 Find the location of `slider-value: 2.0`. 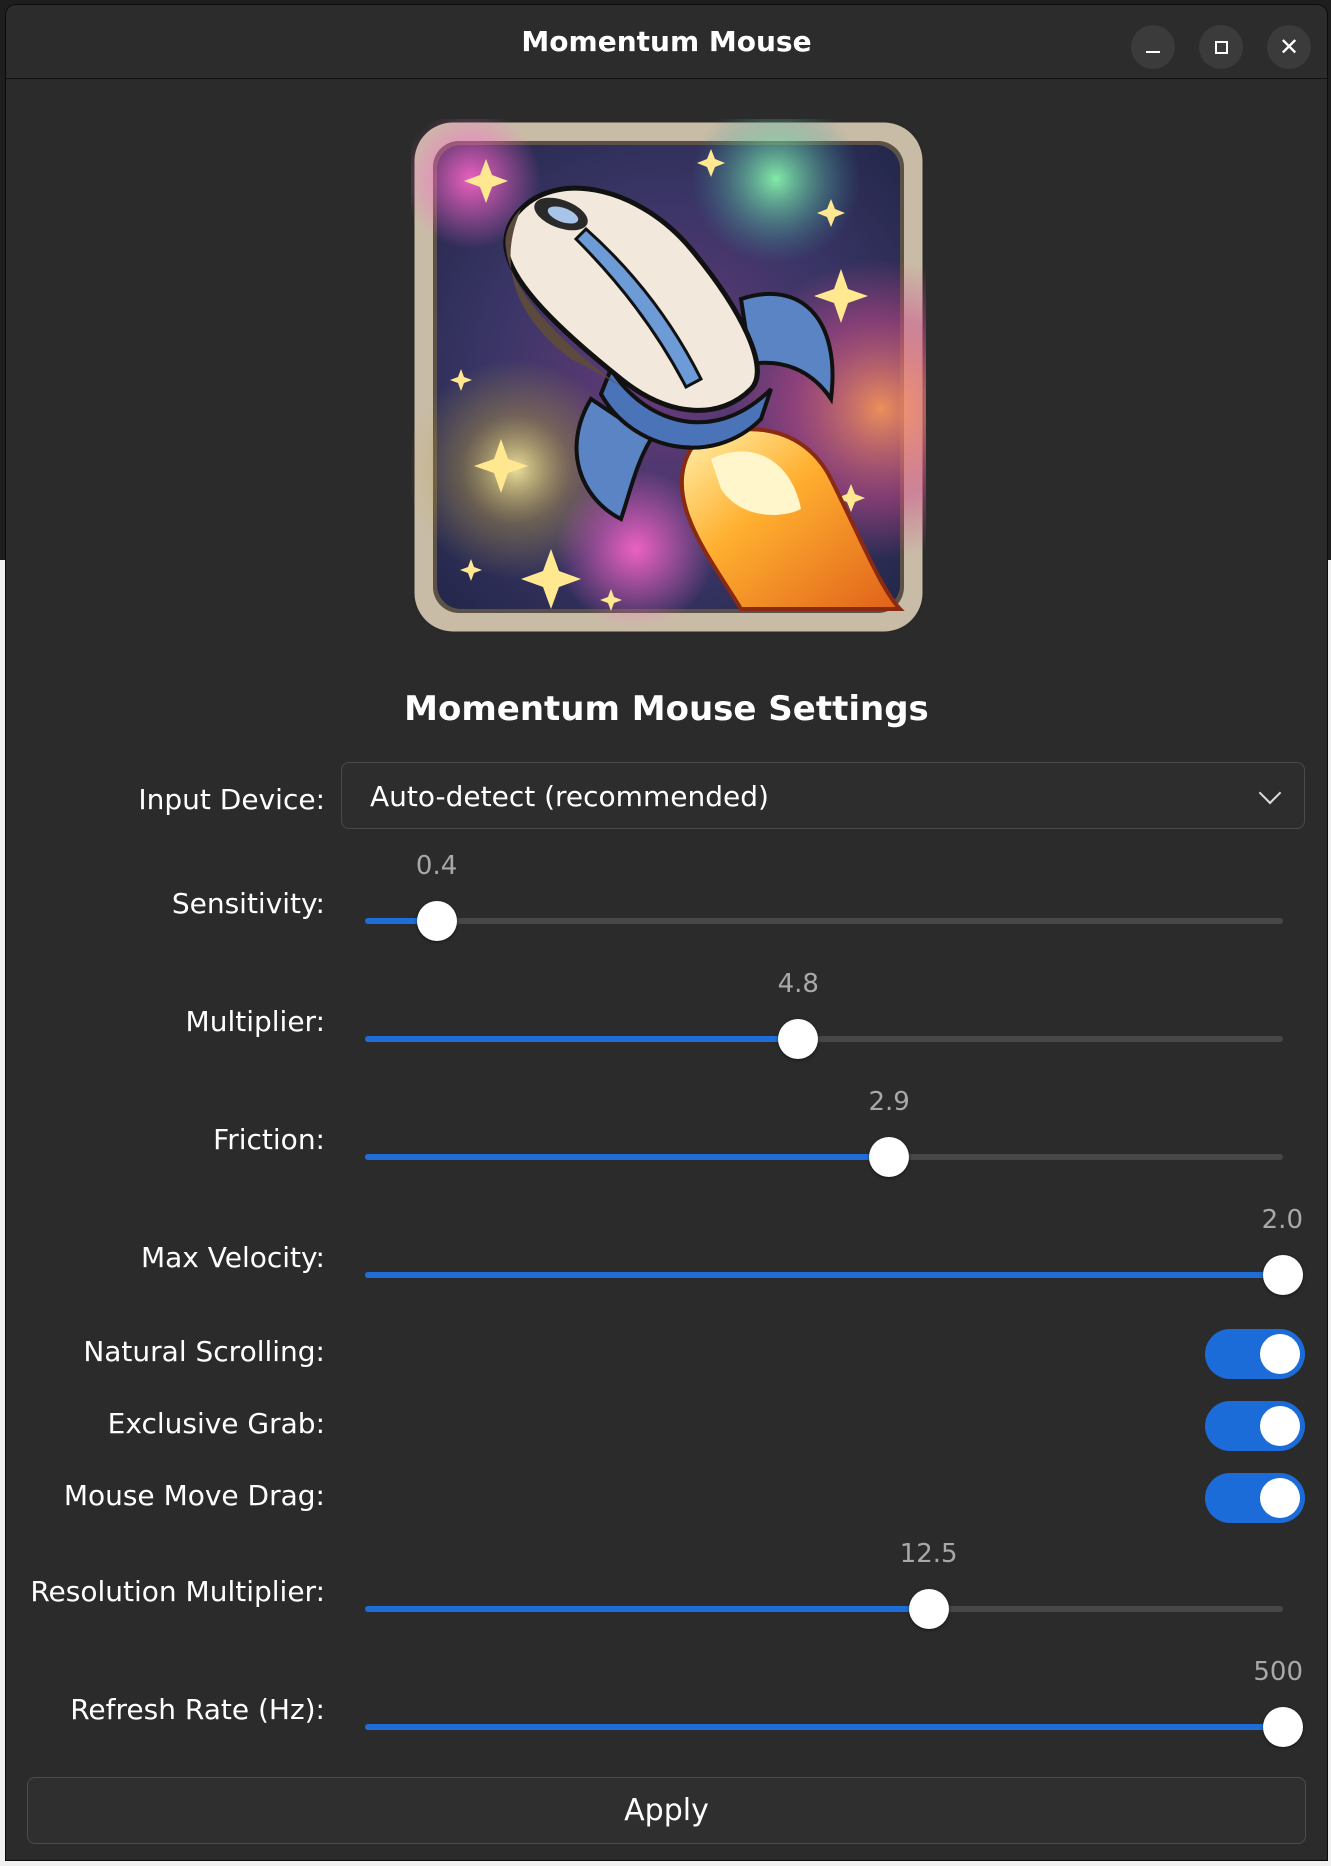

slider-value: 2.0 is located at coordinates (1282, 1220).